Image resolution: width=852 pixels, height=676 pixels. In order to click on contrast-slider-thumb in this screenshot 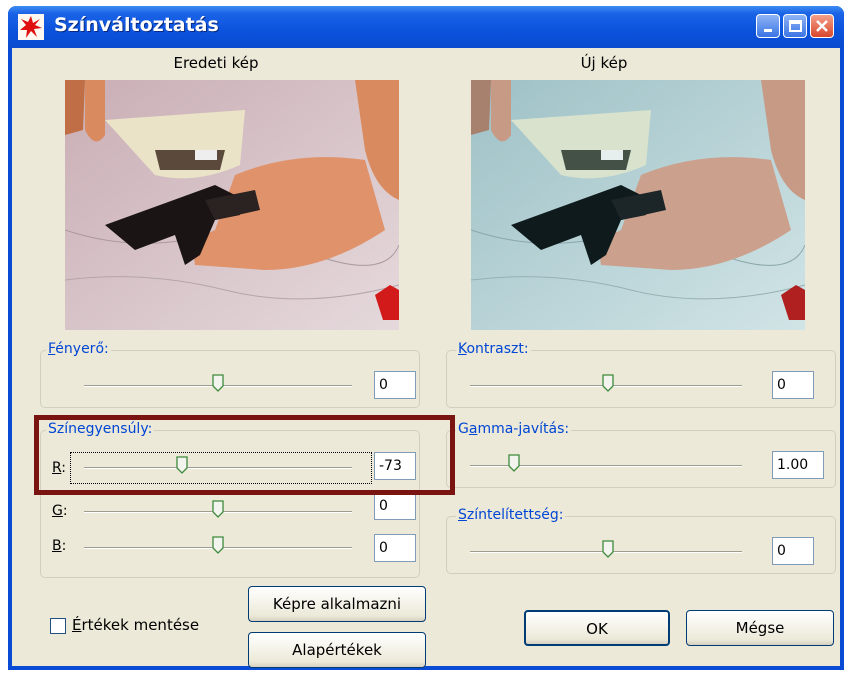, I will do `click(608, 383)`.